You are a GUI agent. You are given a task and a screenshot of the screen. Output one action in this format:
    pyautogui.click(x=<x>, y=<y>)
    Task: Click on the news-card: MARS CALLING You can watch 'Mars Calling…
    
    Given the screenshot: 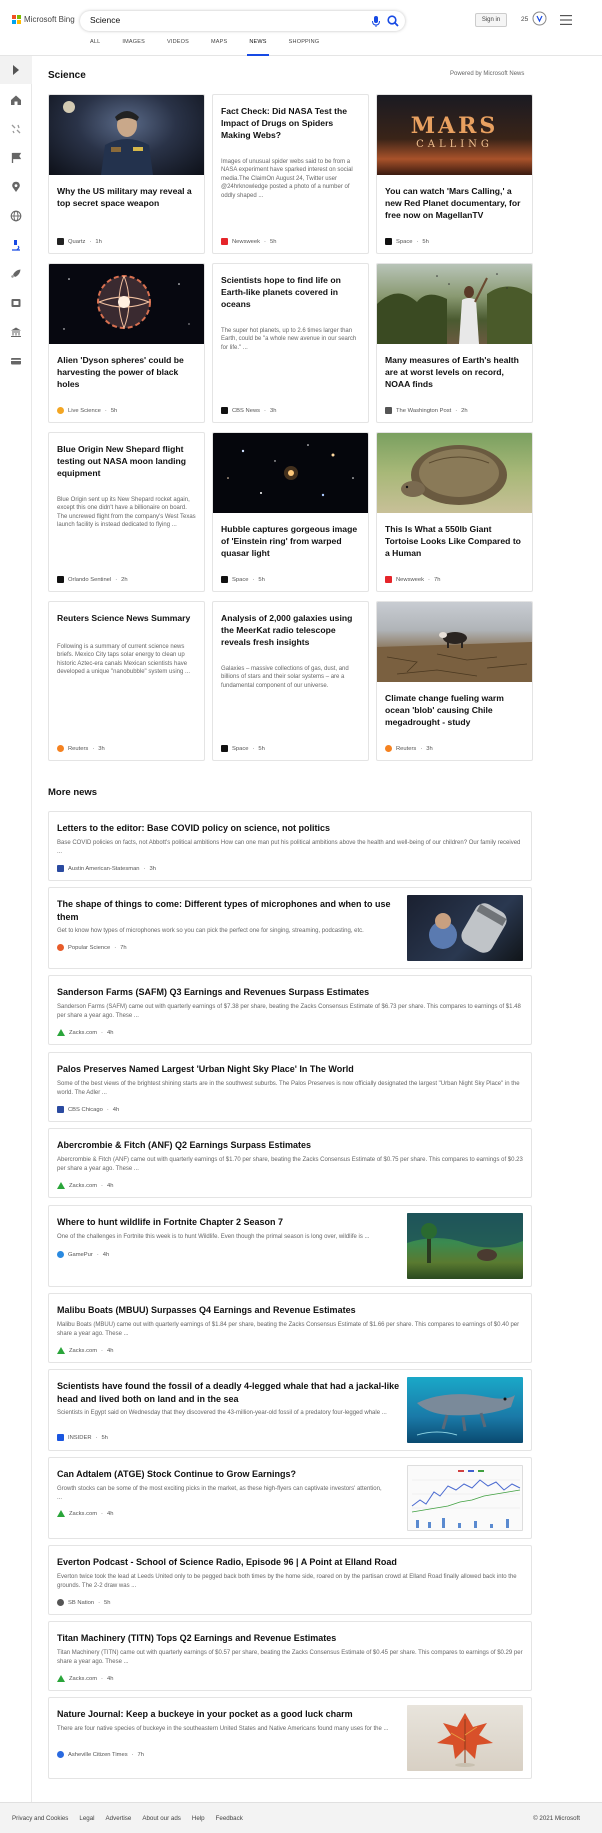 What is the action you would take?
    pyautogui.click(x=454, y=174)
    